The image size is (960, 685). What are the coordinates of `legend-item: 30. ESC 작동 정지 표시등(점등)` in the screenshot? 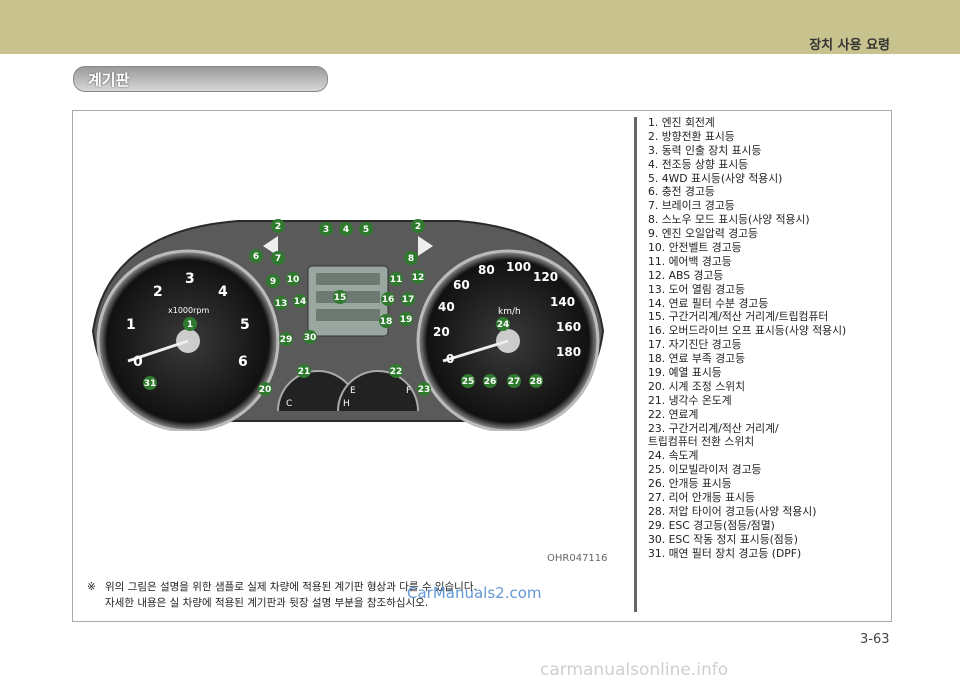 It's located at (723, 539).